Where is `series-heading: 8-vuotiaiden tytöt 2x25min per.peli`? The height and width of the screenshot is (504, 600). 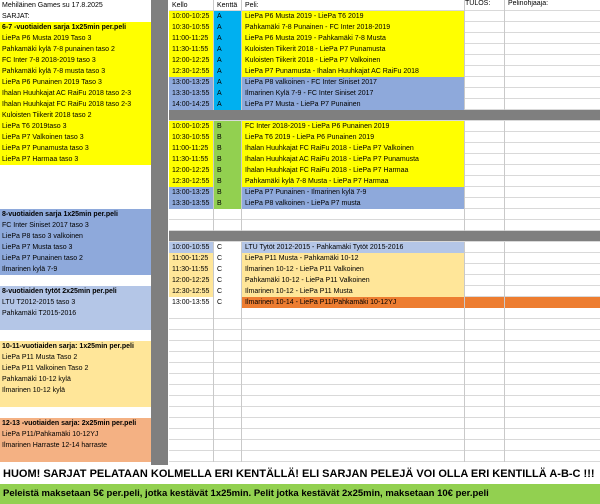
series-heading: 8-vuotiaiden tytöt 2x25min per.peli is located at coordinates (59, 291).